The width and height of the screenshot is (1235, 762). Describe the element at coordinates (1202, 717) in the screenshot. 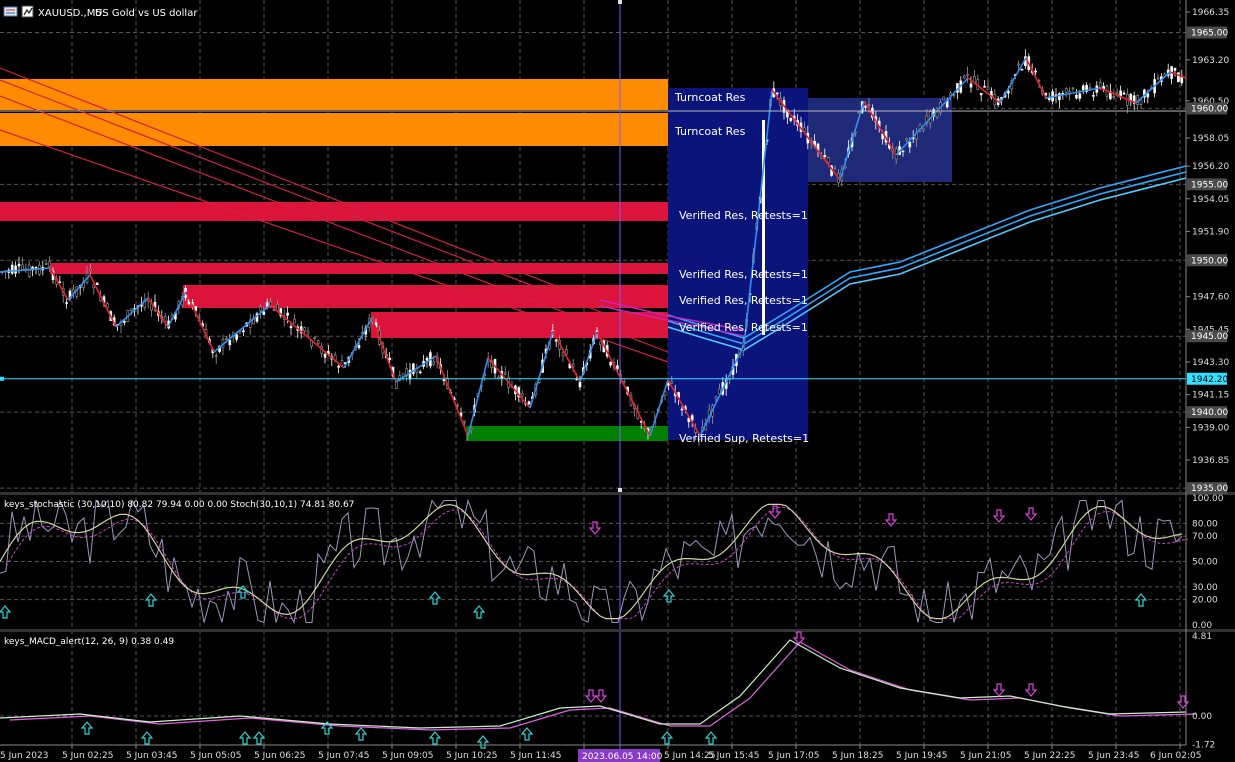

I see `macd-axis-label: 0.00` at that location.